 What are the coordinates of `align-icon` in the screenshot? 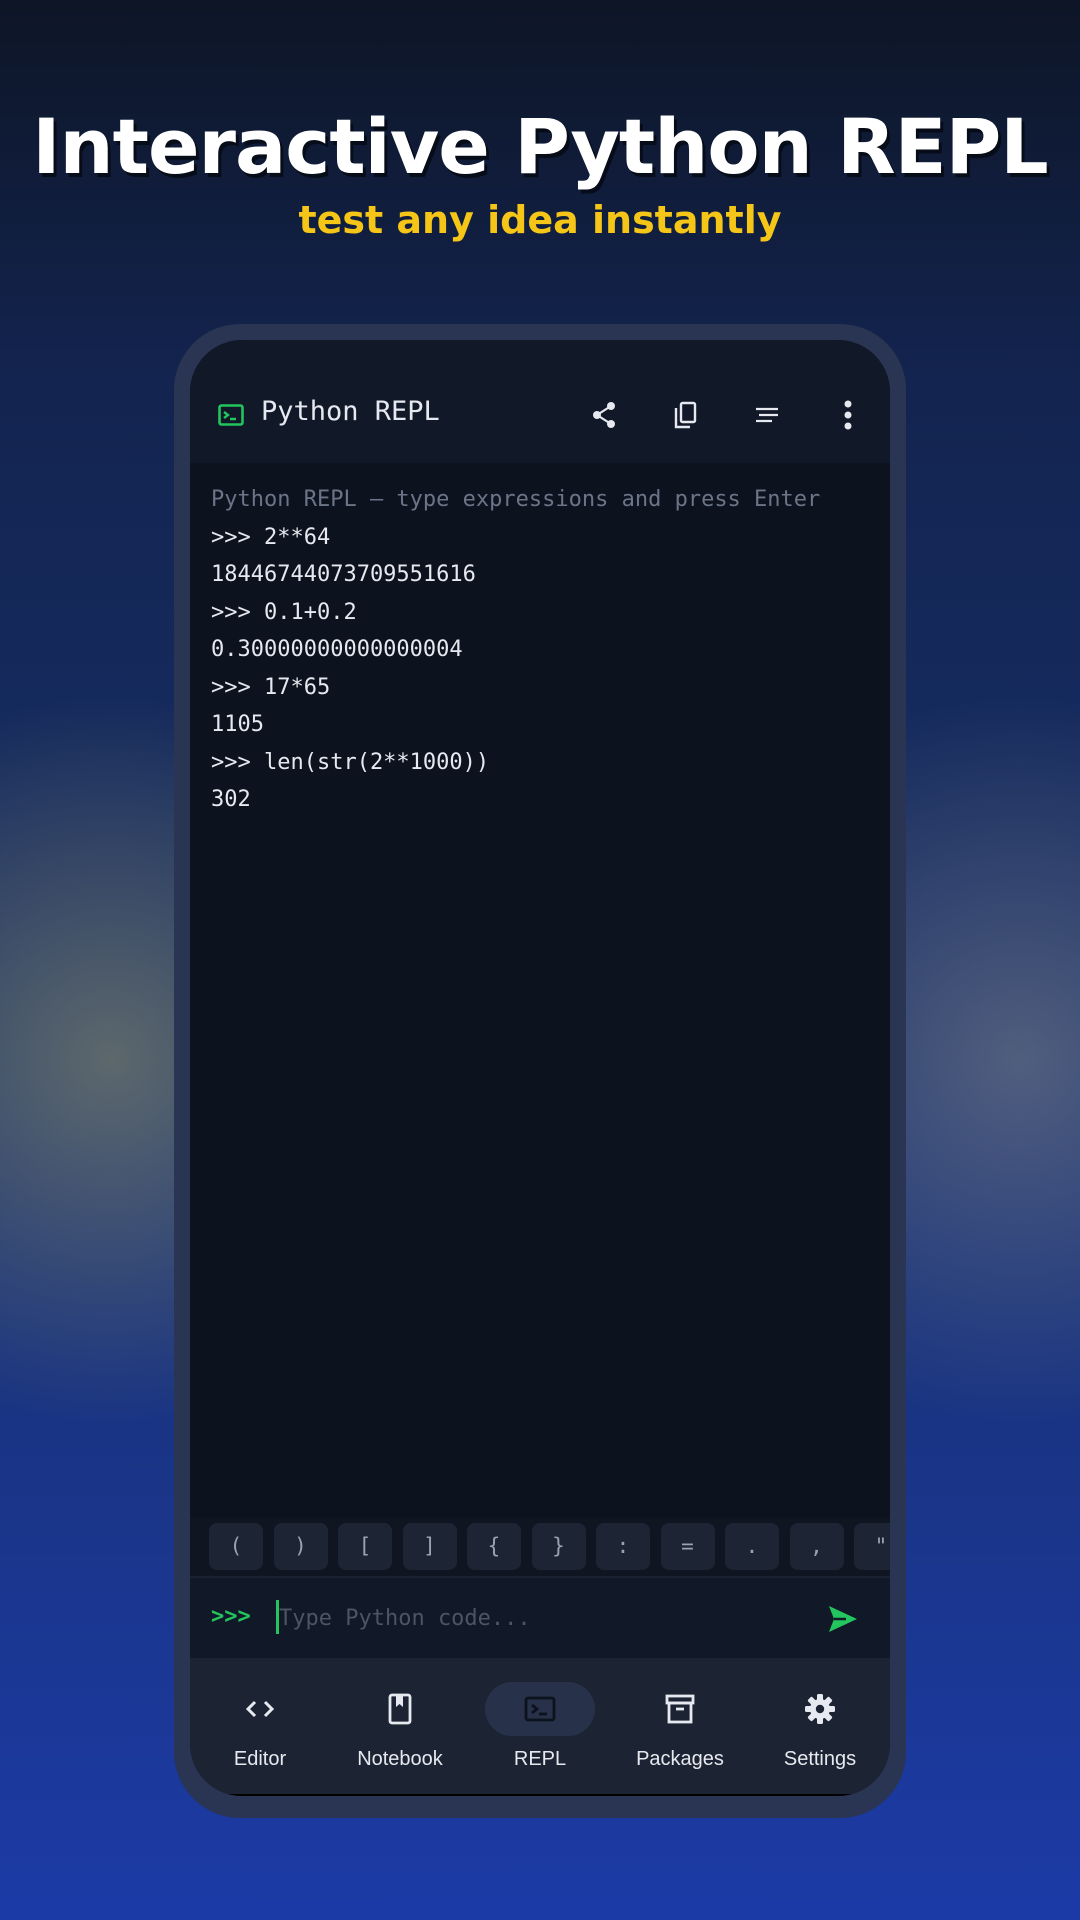 It's located at (767, 415).